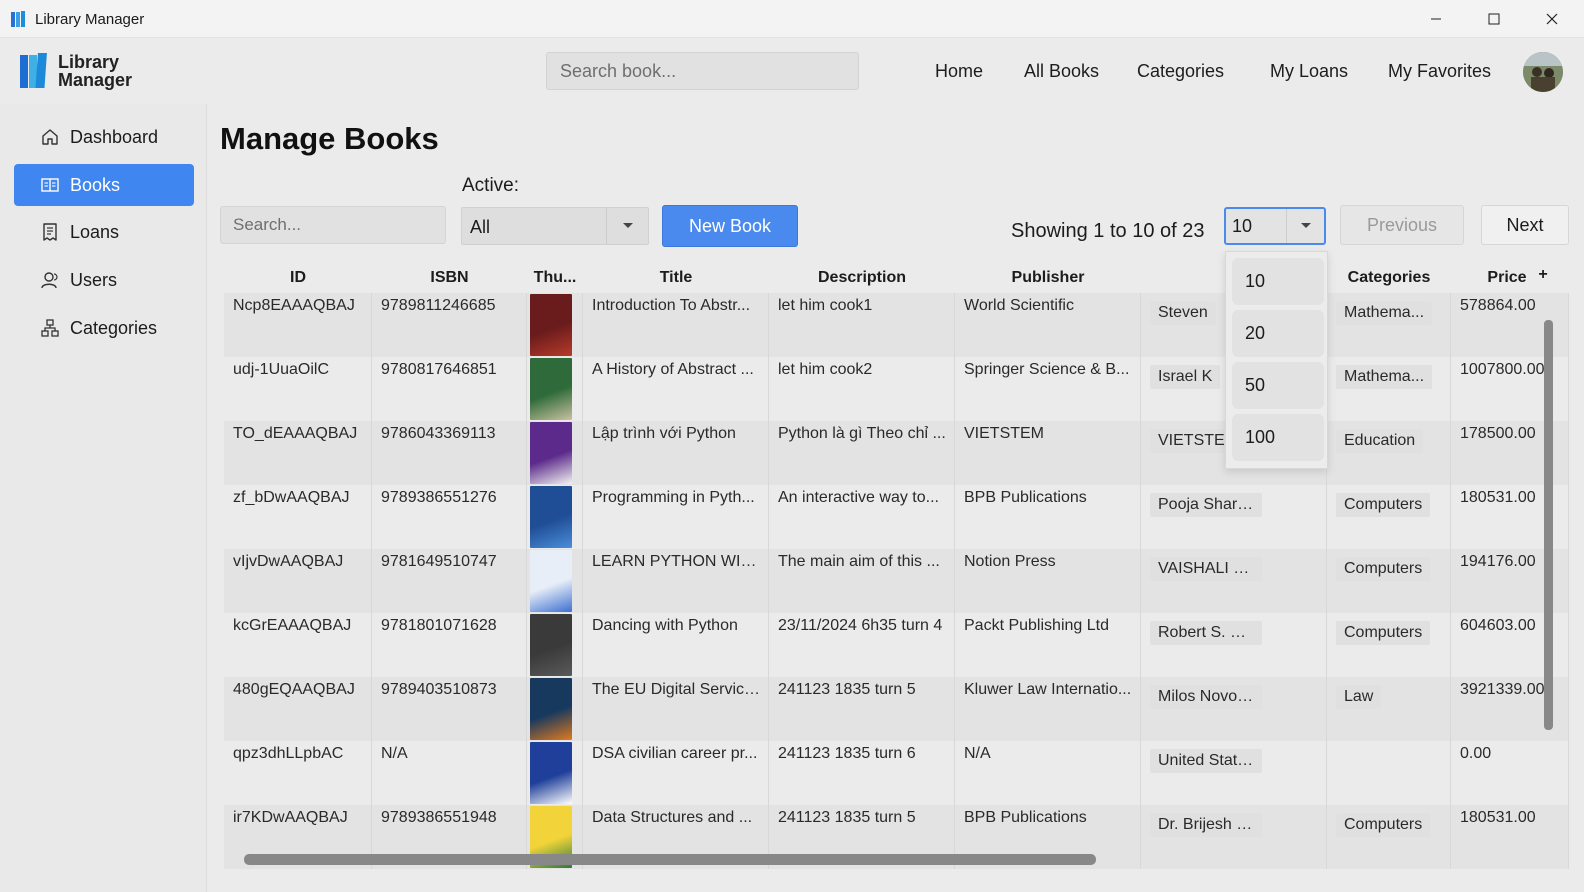  What do you see at coordinates (670, 859) in the screenshot?
I see `horizontal-scrollbar-thumb` at bounding box center [670, 859].